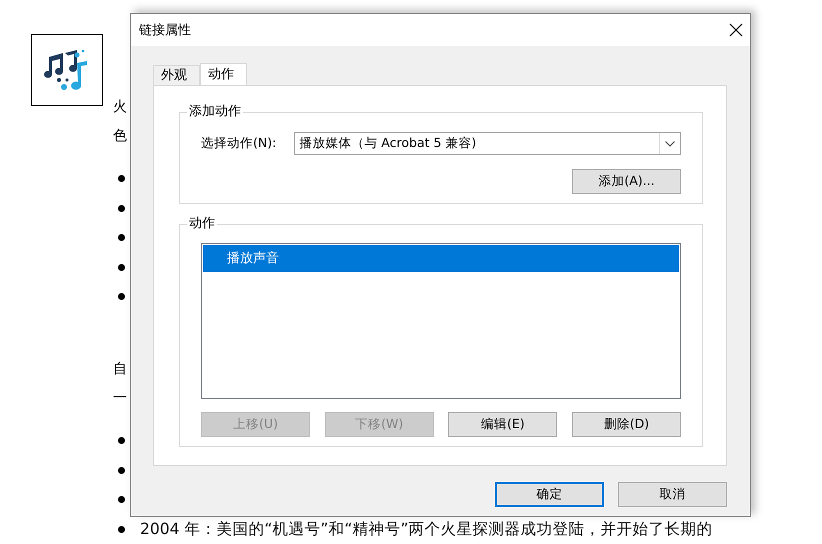 The height and width of the screenshot is (544, 822). I want to click on close-icon, so click(736, 30).